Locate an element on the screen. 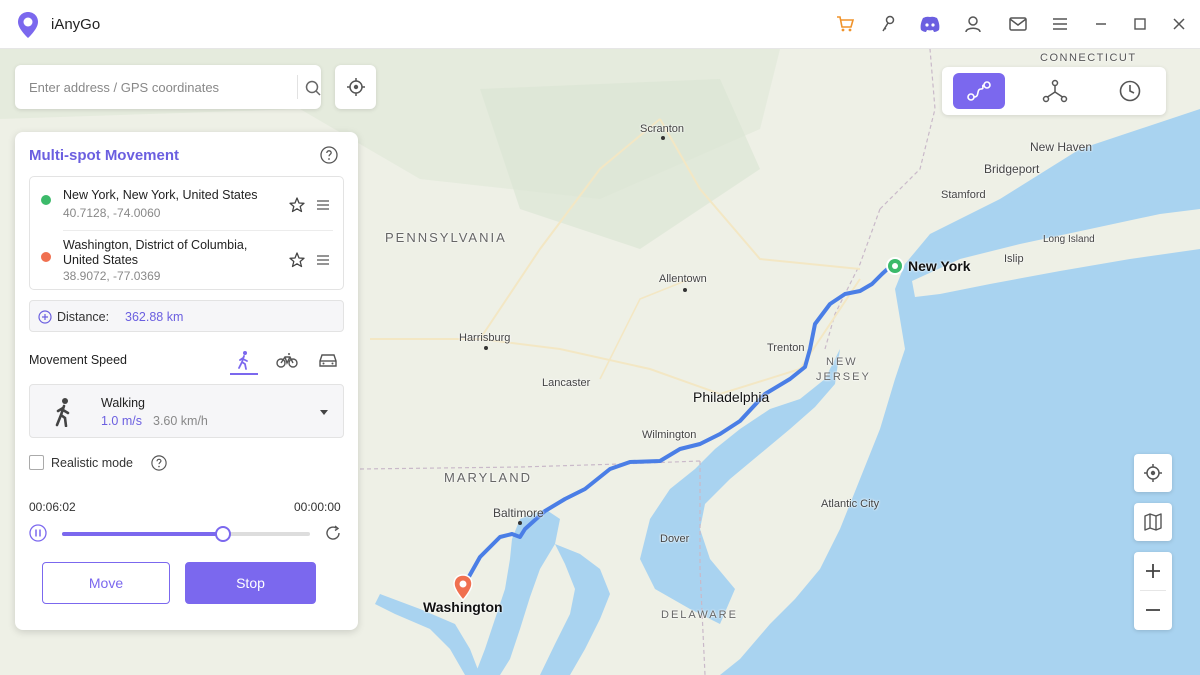 The height and width of the screenshot is (675, 1200). my-location-button is located at coordinates (1153, 473).